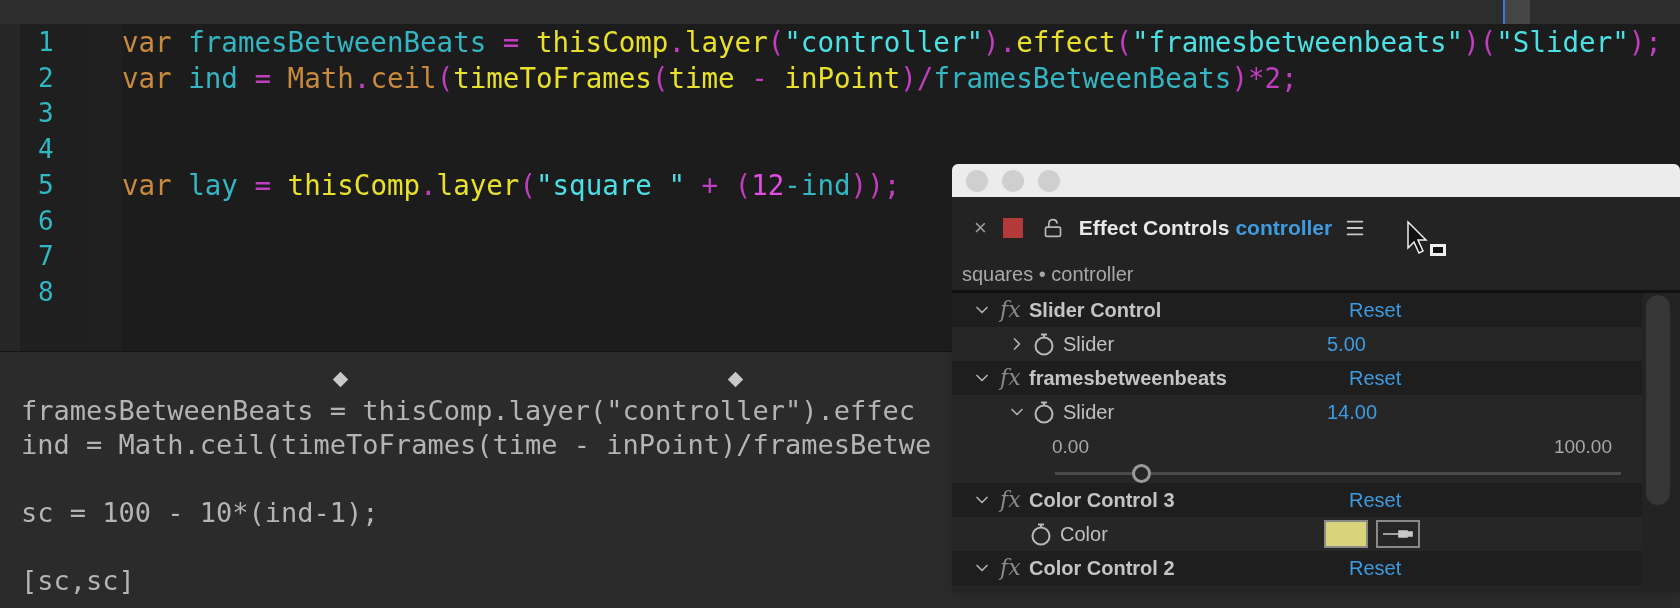 The image size is (1680, 608). What do you see at coordinates (213, 78) in the screenshot?
I see `code-token: ind` at bounding box center [213, 78].